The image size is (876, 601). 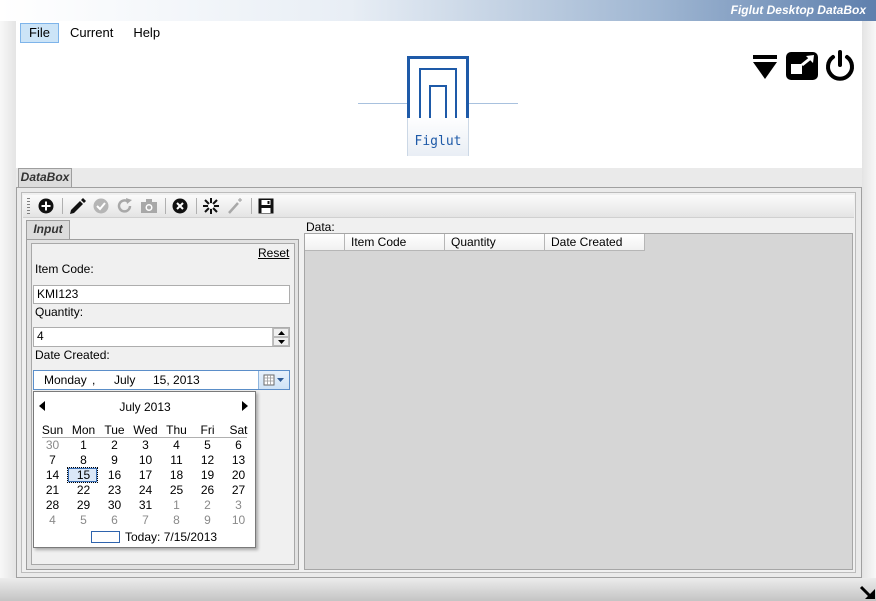 What do you see at coordinates (246, 406) in the screenshot?
I see `calendar-next-icon` at bounding box center [246, 406].